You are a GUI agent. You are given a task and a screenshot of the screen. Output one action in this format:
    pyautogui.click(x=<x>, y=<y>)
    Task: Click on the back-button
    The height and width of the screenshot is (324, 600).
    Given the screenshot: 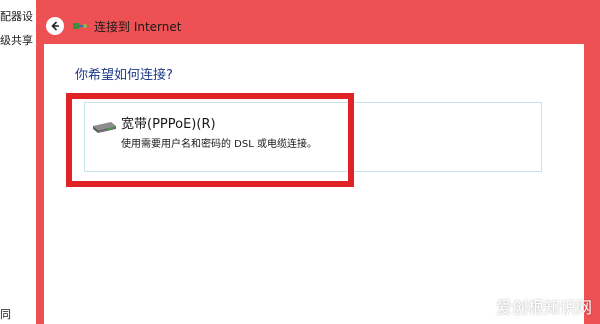 What is the action you would take?
    pyautogui.click(x=55, y=26)
    